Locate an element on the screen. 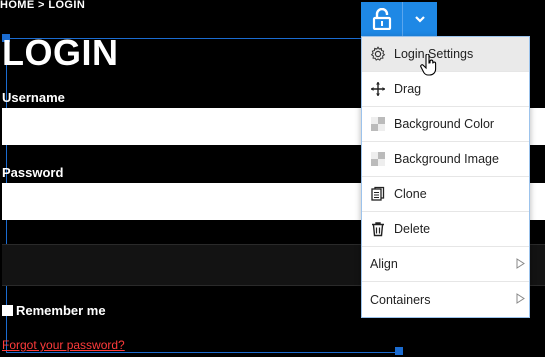  menu-item-background-color: Background Color is located at coordinates (445, 124).